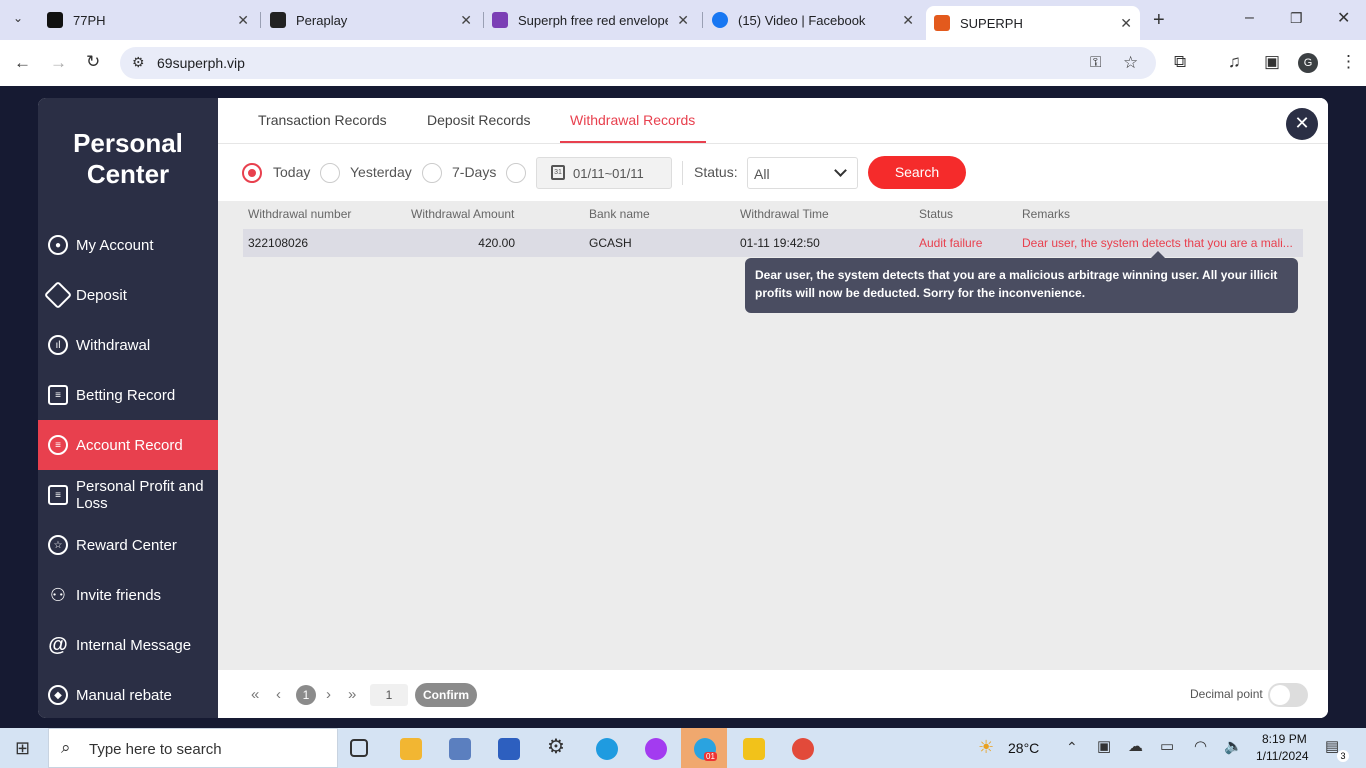 Image resolution: width=1366 pixels, height=768 pixels. I want to click on period-radio-yesterday, so click(330, 173).